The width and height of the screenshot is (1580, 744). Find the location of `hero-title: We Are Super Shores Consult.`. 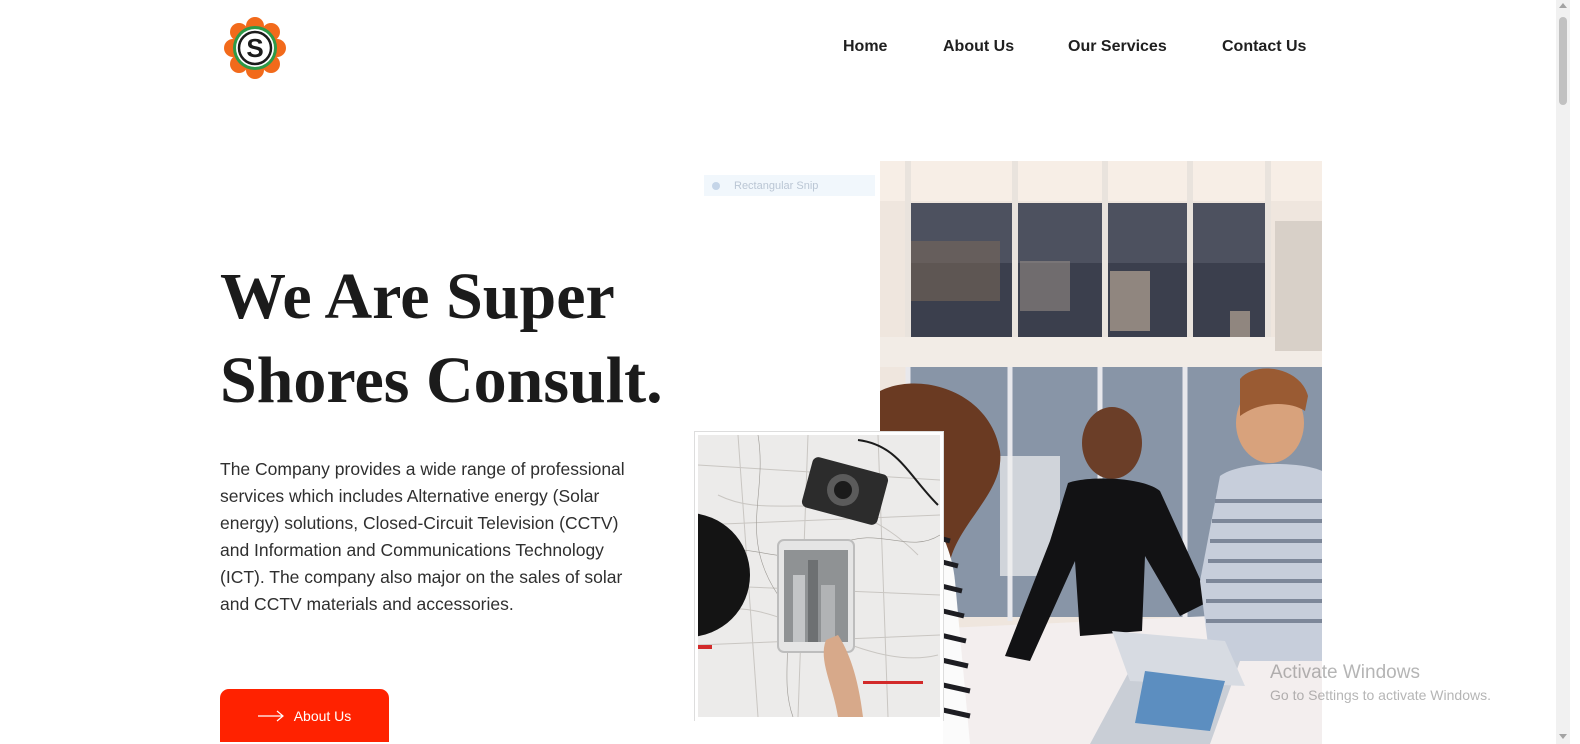

hero-title: We Are Super Shores Consult. is located at coordinates (470, 339).